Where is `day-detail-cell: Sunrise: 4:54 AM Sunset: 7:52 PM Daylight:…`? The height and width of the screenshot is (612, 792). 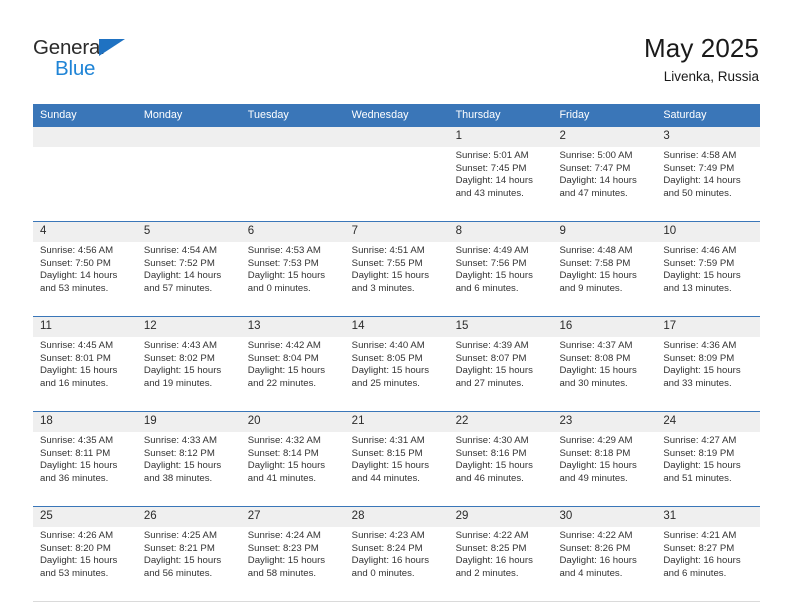 day-detail-cell: Sunrise: 4:54 AM Sunset: 7:52 PM Daylight:… is located at coordinates (188, 279).